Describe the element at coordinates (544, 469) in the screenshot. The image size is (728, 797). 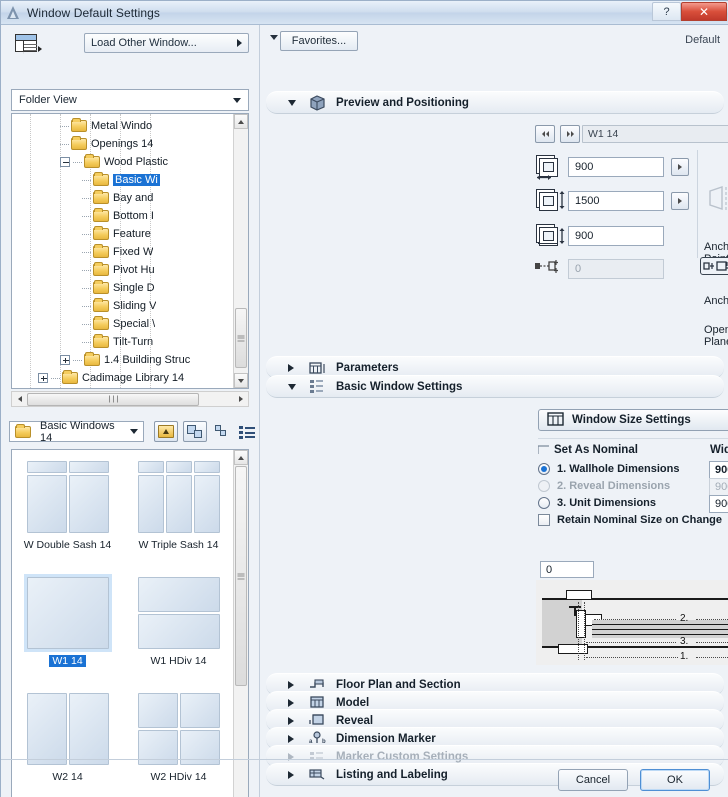
I see `wallhole-radio` at that location.